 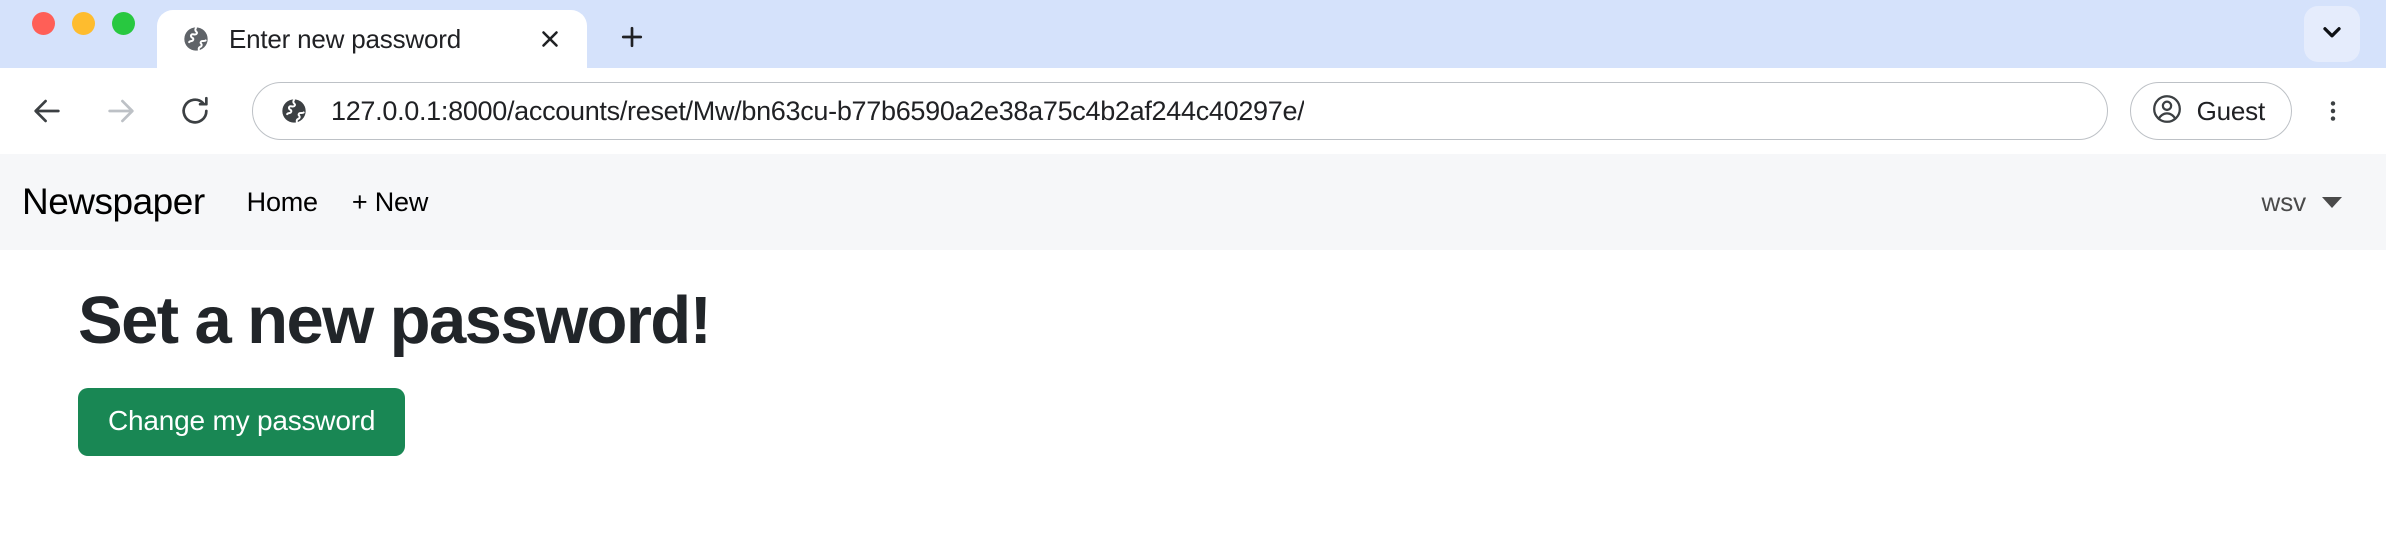 What do you see at coordinates (83, 23) in the screenshot?
I see `minimize-window-button` at bounding box center [83, 23].